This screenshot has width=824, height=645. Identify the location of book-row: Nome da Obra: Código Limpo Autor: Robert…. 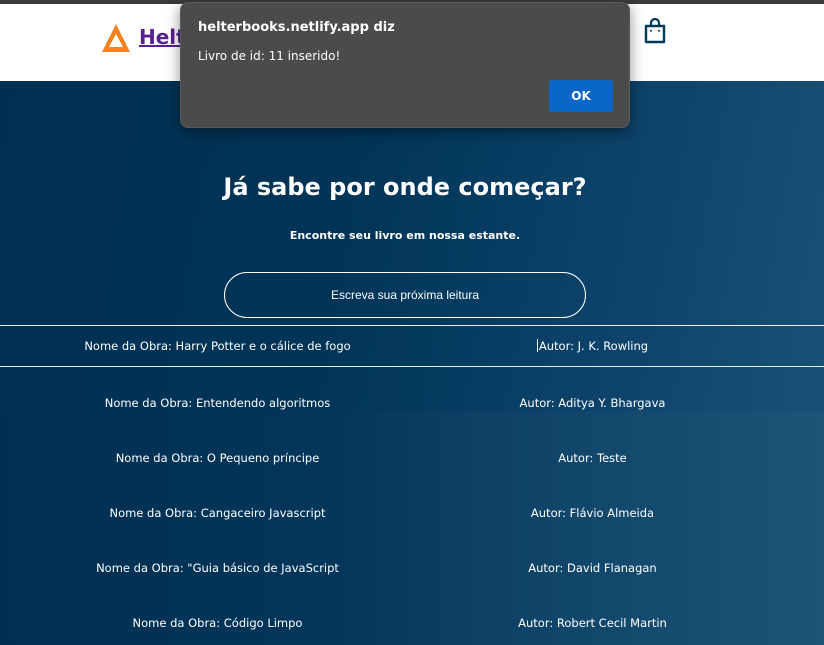
(412, 623).